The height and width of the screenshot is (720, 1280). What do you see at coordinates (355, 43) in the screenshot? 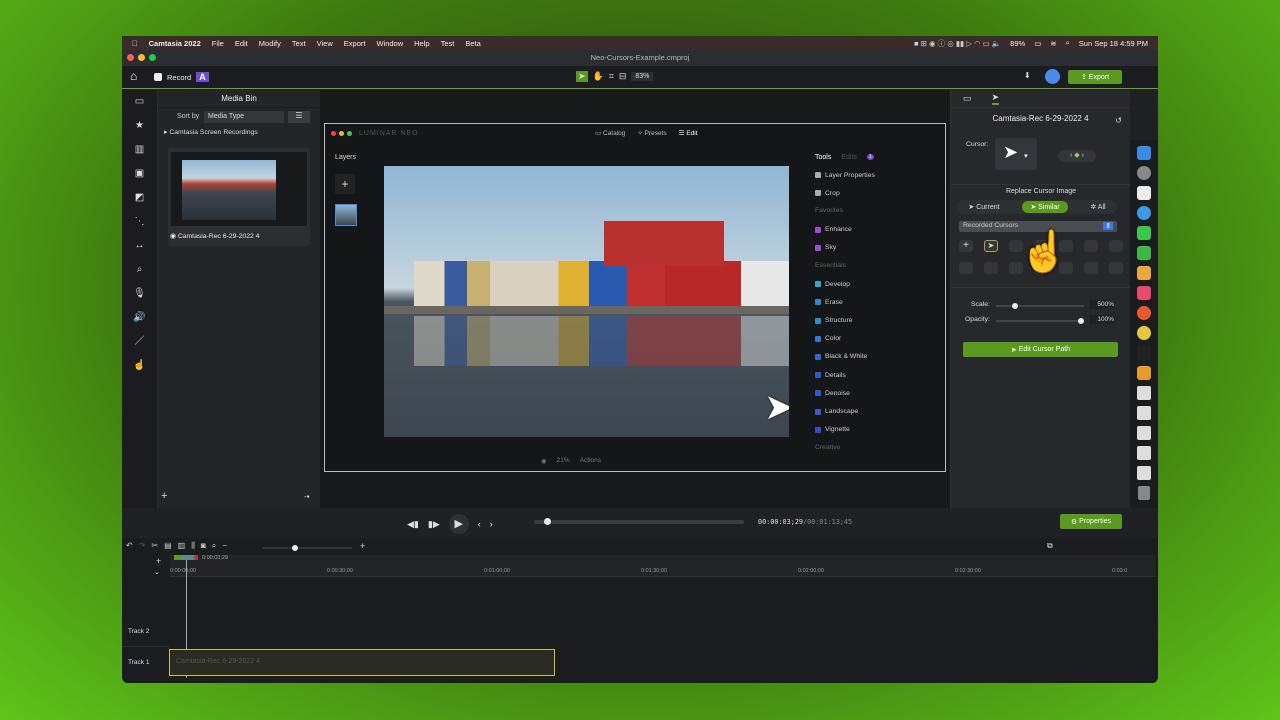
I see `menu-export: Export` at bounding box center [355, 43].